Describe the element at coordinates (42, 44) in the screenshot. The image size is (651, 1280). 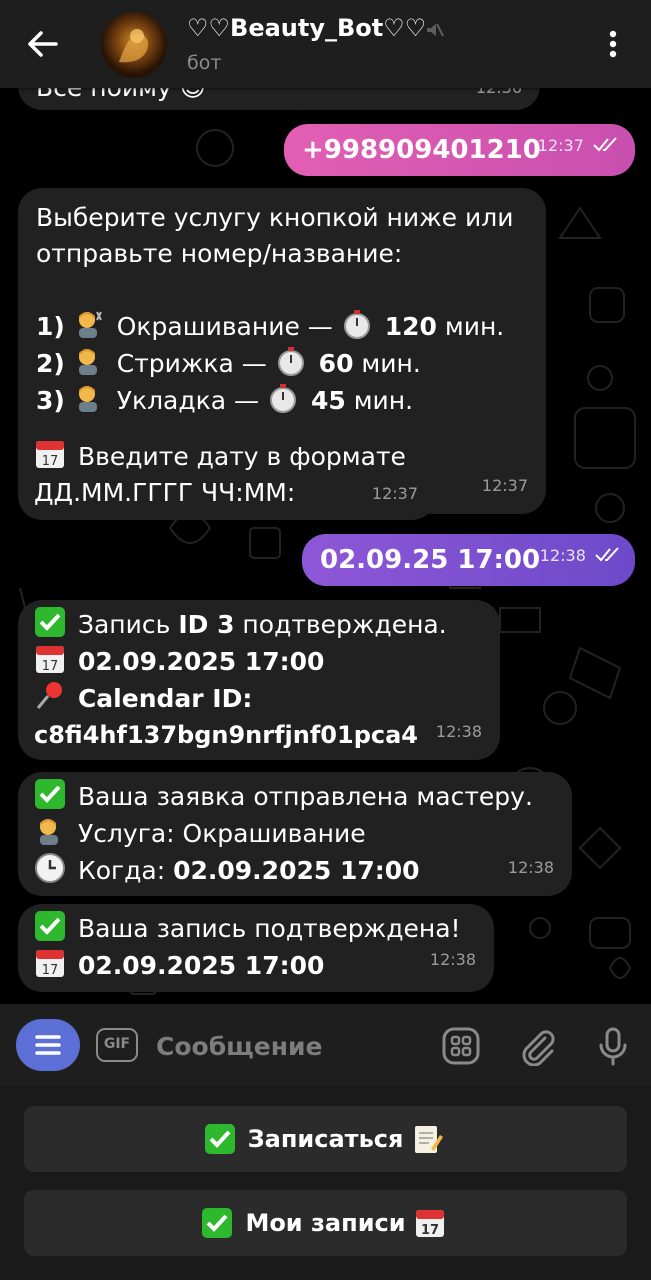
I see `back-arrow-icon` at that location.